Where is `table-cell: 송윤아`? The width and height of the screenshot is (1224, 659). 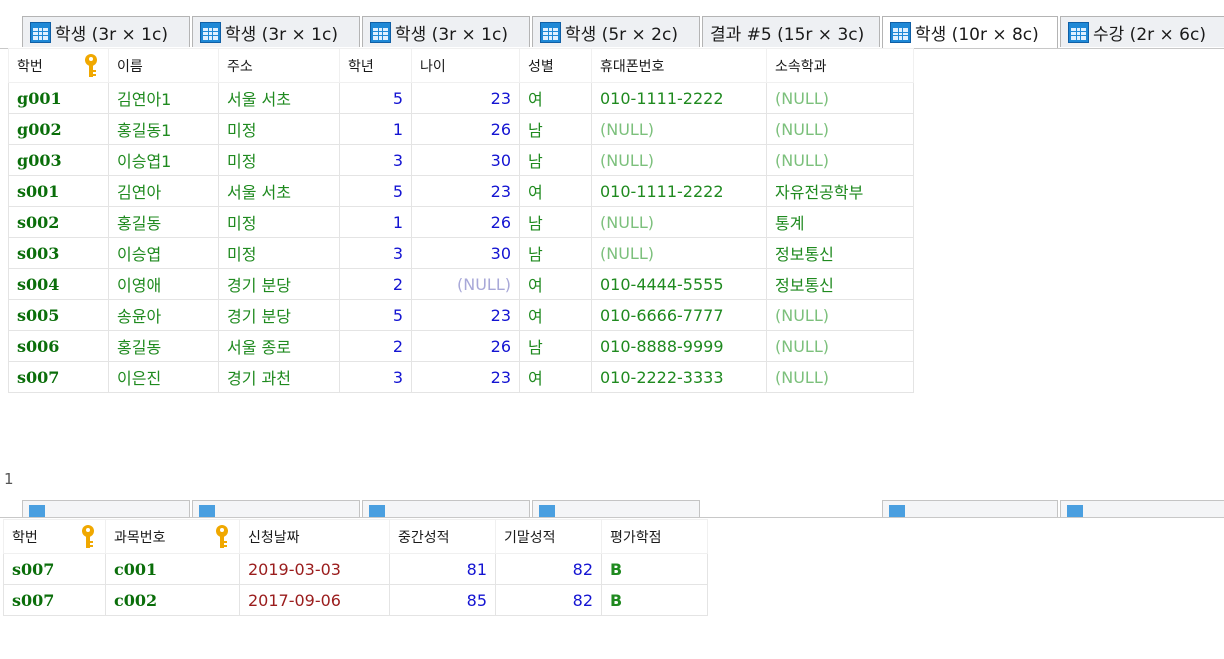
table-cell: 송윤아 is located at coordinates (163, 315).